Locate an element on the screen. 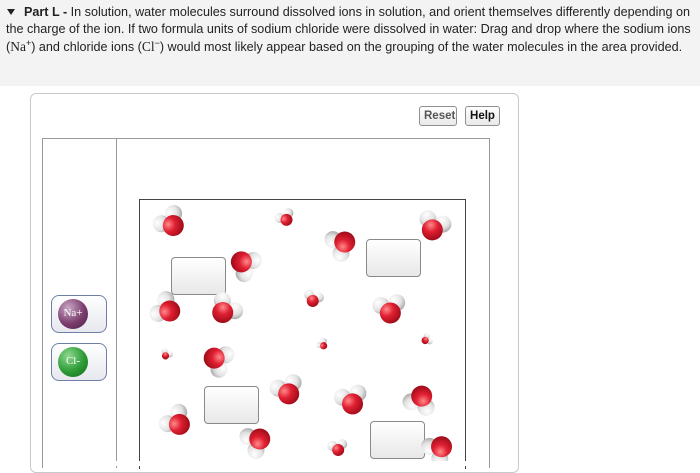 The height and width of the screenshot is (473, 700). sodium-ion-icon: Na+ is located at coordinates (73, 314).